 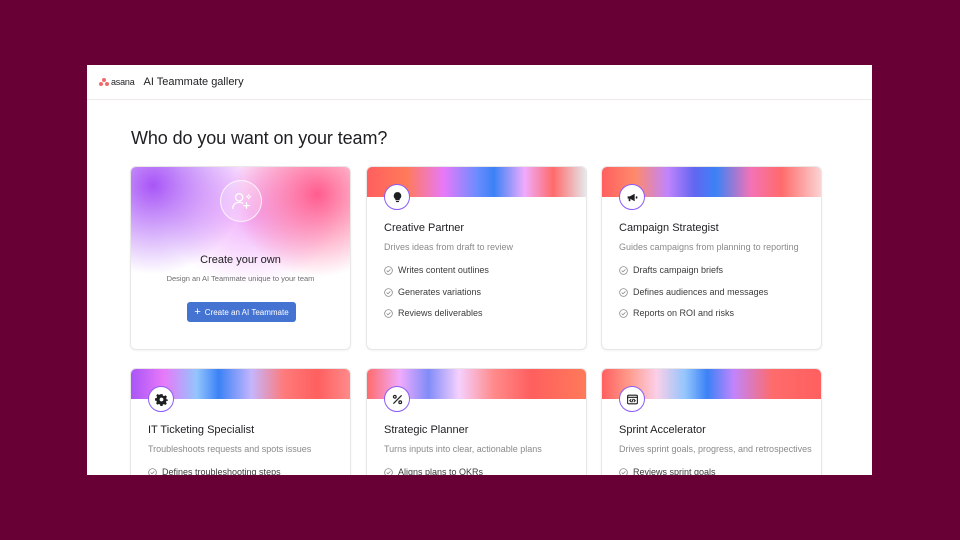 What do you see at coordinates (104, 82) in the screenshot?
I see `asana-logo-icon` at bounding box center [104, 82].